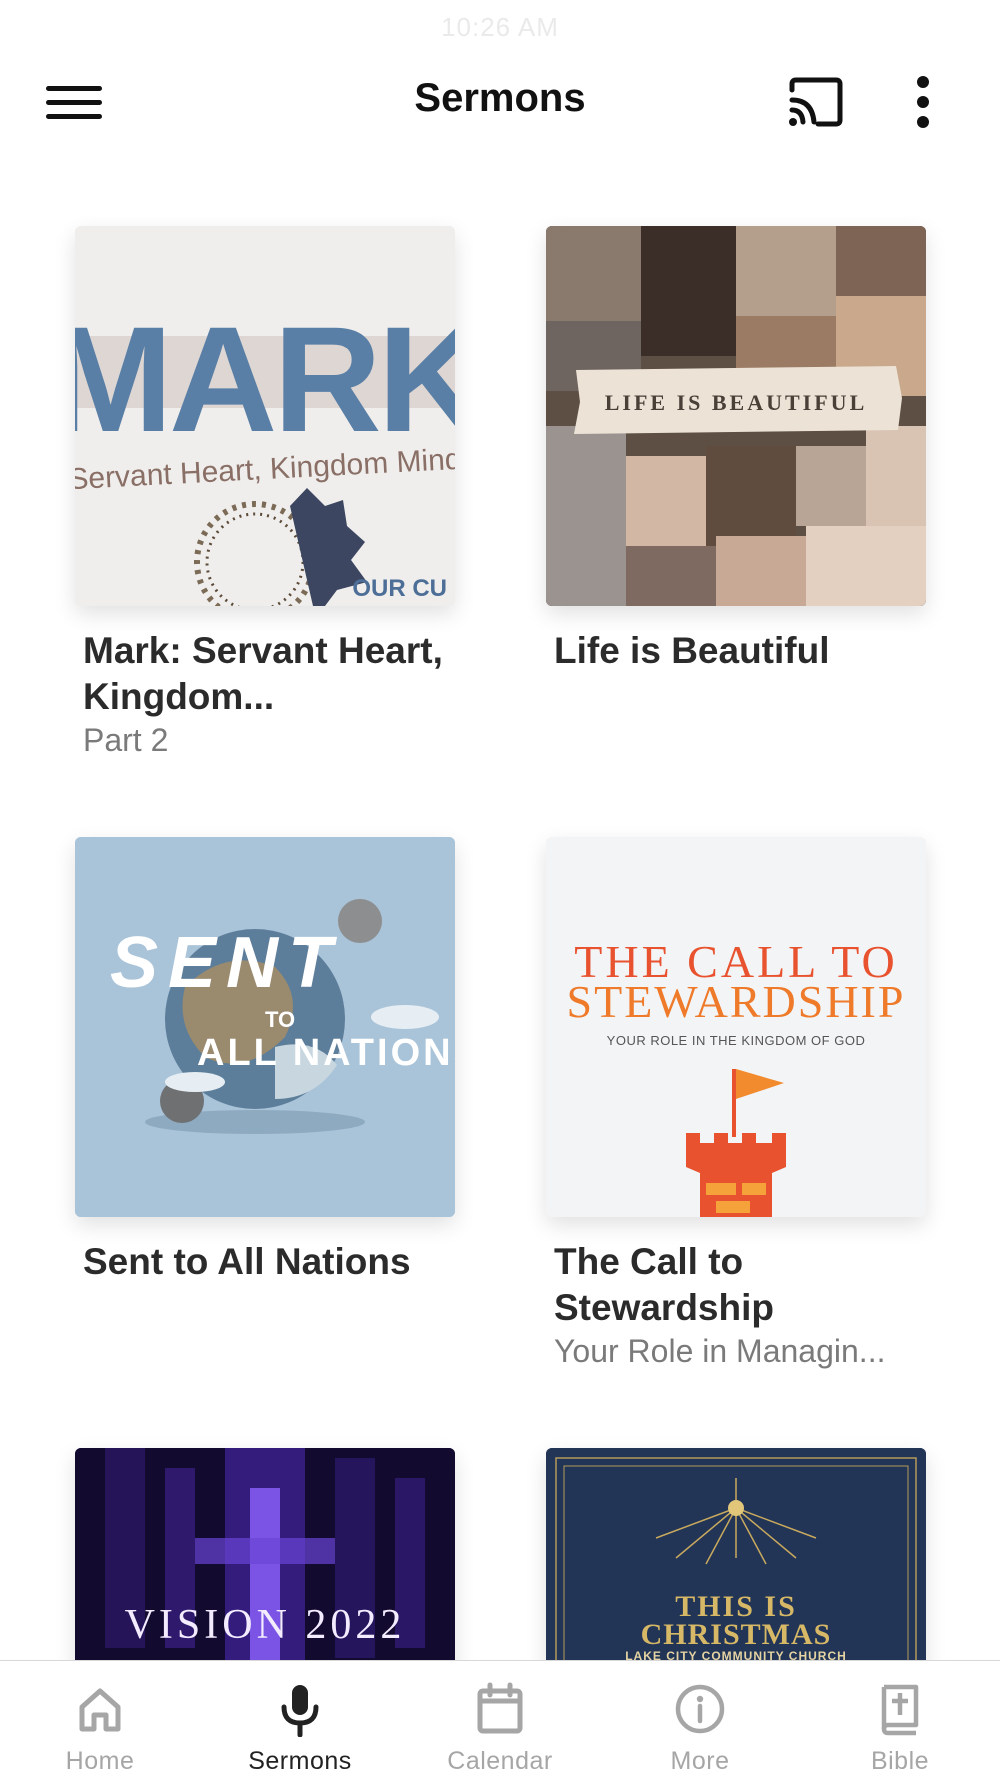 The height and width of the screenshot is (1778, 1000). I want to click on mark-headline: MARK, so click(265, 379).